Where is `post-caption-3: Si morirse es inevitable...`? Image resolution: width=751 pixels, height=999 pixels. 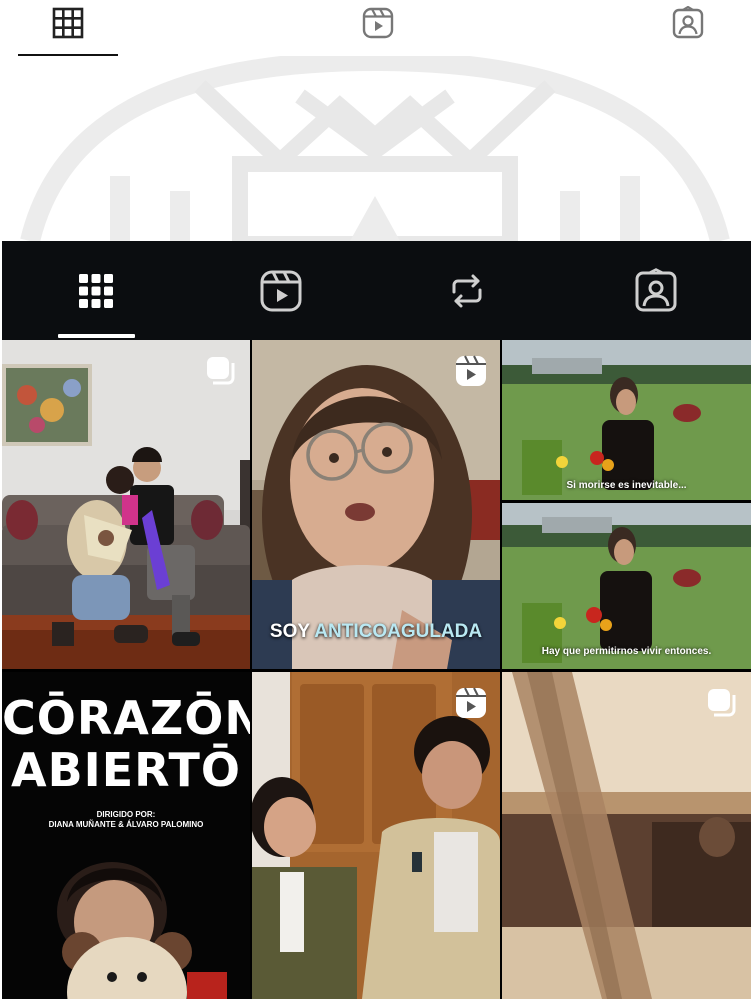
post-caption-3: Si morirse es inevitable... is located at coordinates (626, 485).